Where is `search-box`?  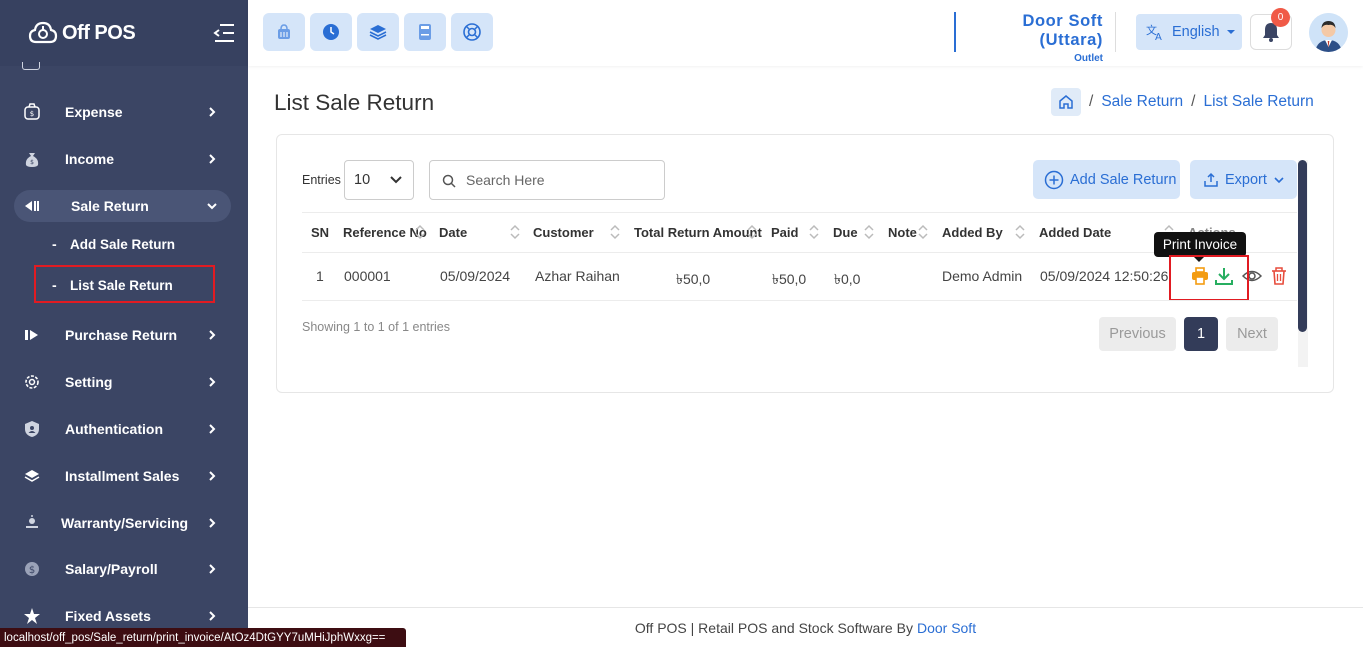 search-box is located at coordinates (547, 180).